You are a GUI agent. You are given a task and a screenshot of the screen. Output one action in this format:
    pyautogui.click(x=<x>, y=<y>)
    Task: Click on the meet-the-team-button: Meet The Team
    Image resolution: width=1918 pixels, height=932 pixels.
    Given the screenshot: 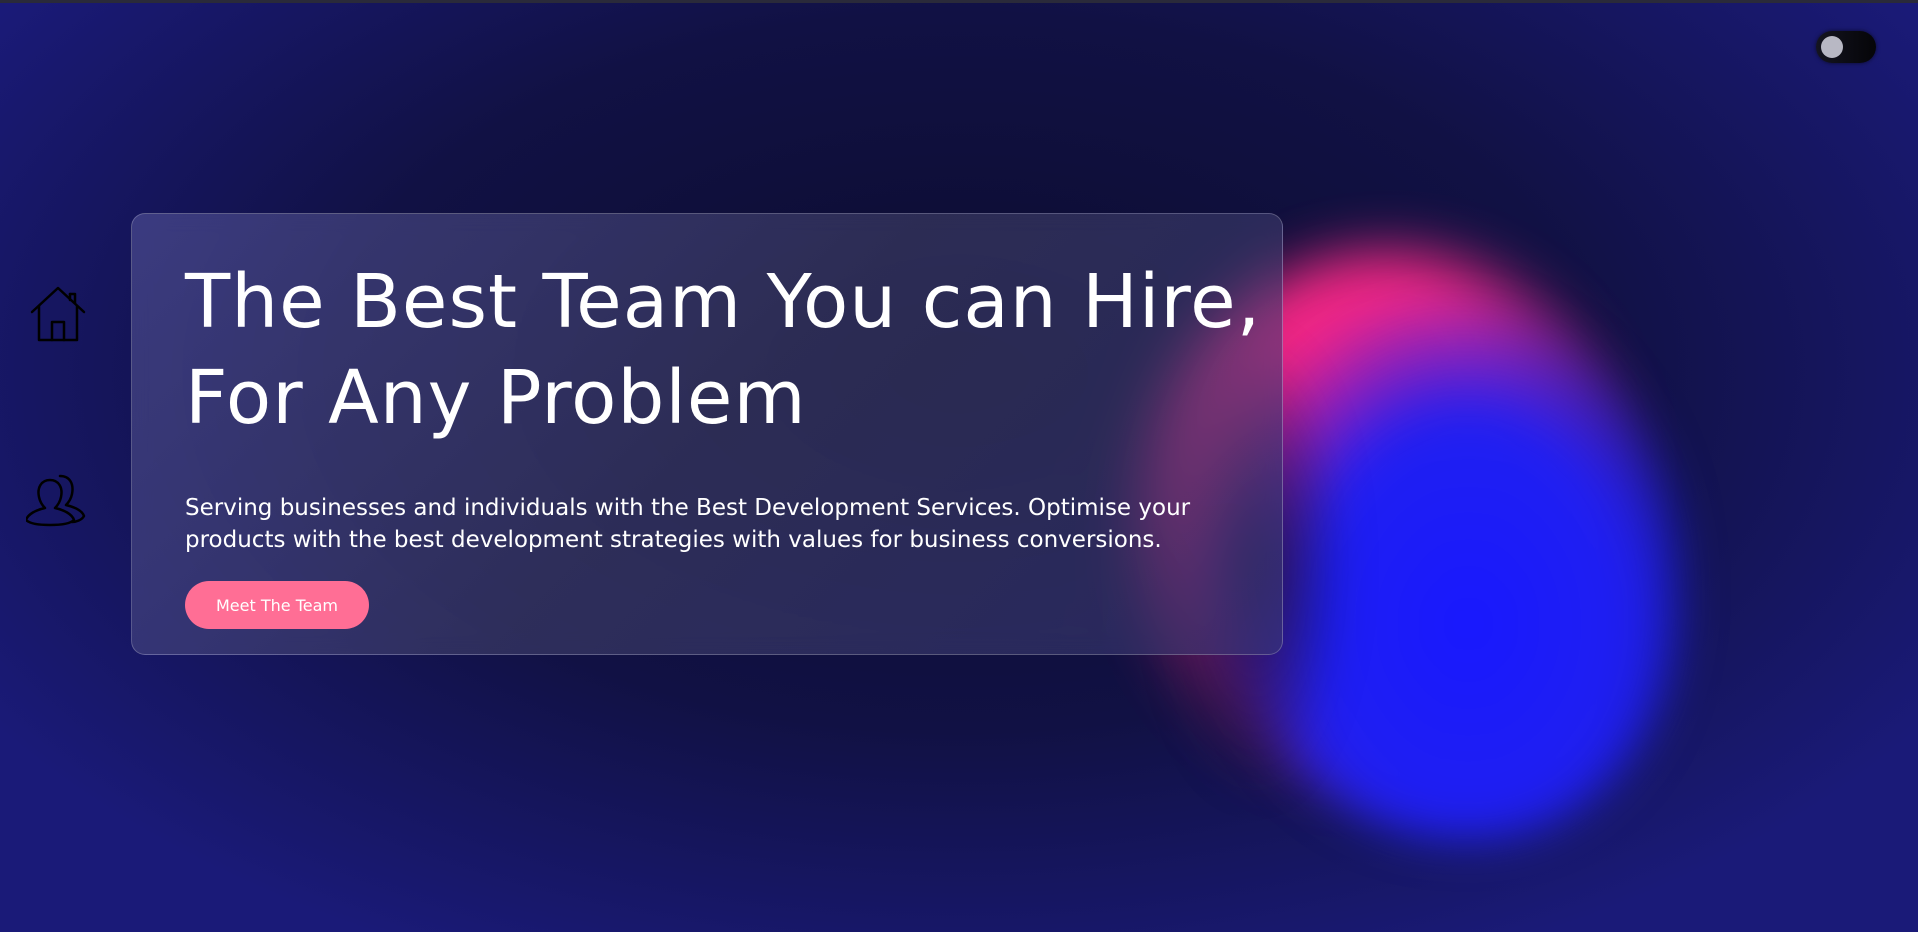 What is the action you would take?
    pyautogui.click(x=277, y=605)
    